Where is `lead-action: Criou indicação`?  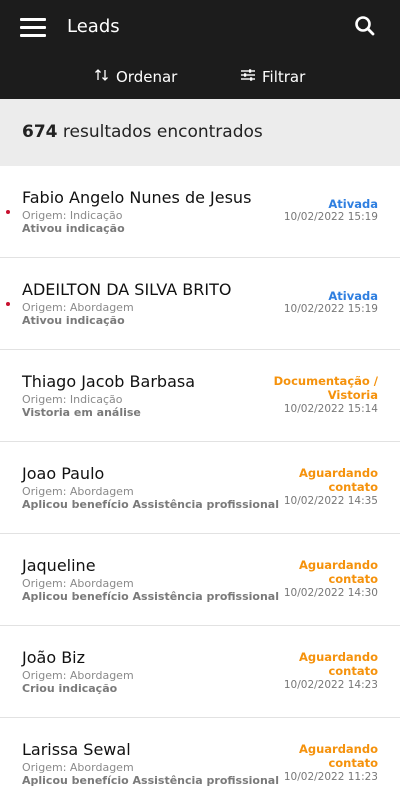 lead-action: Criou indicação is located at coordinates (70, 688).